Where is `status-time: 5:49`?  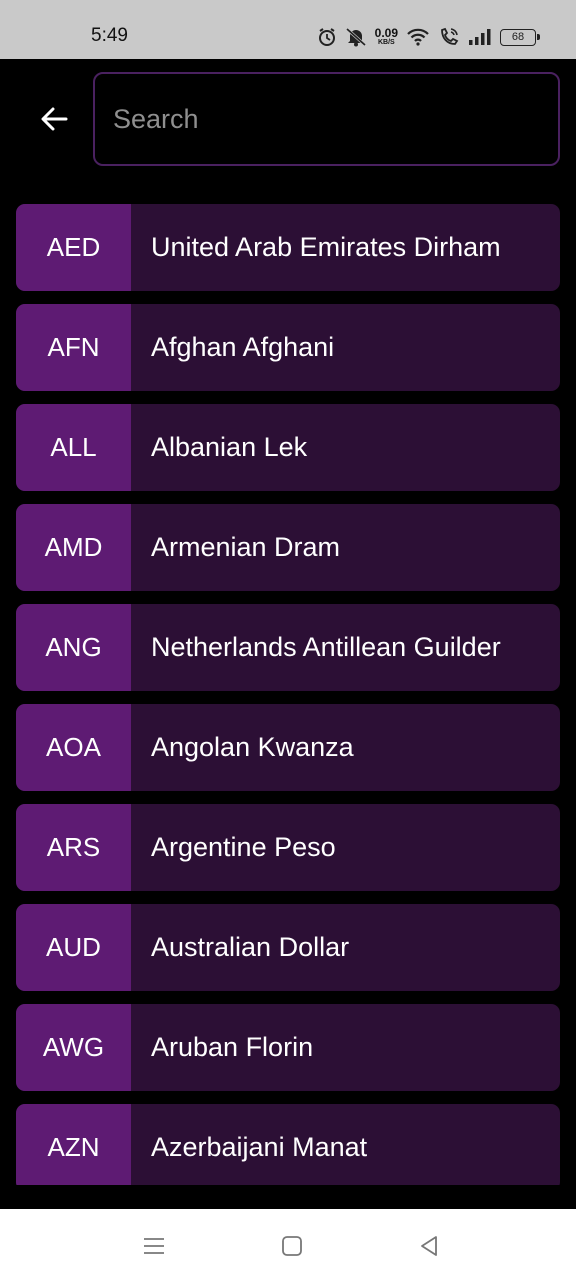 status-time: 5:49 is located at coordinates (109, 35).